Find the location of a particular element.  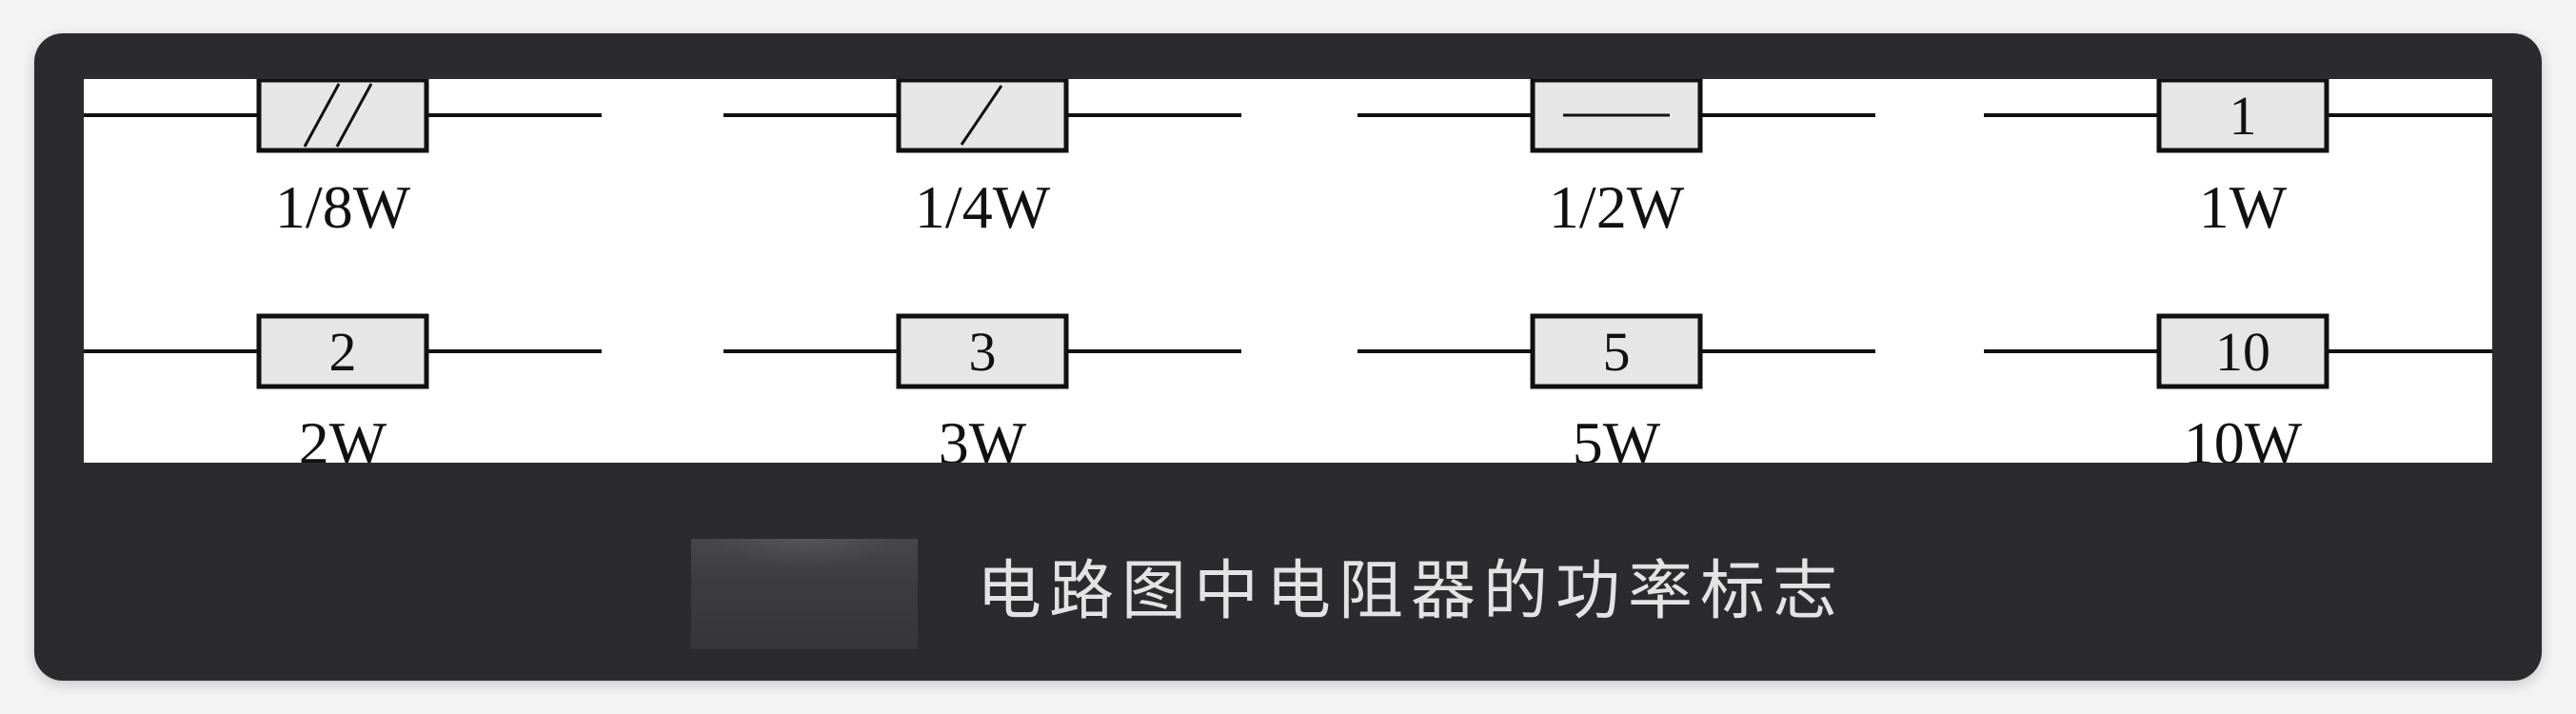

power-rating-label-r2-c4: 10W is located at coordinates (2243, 436).